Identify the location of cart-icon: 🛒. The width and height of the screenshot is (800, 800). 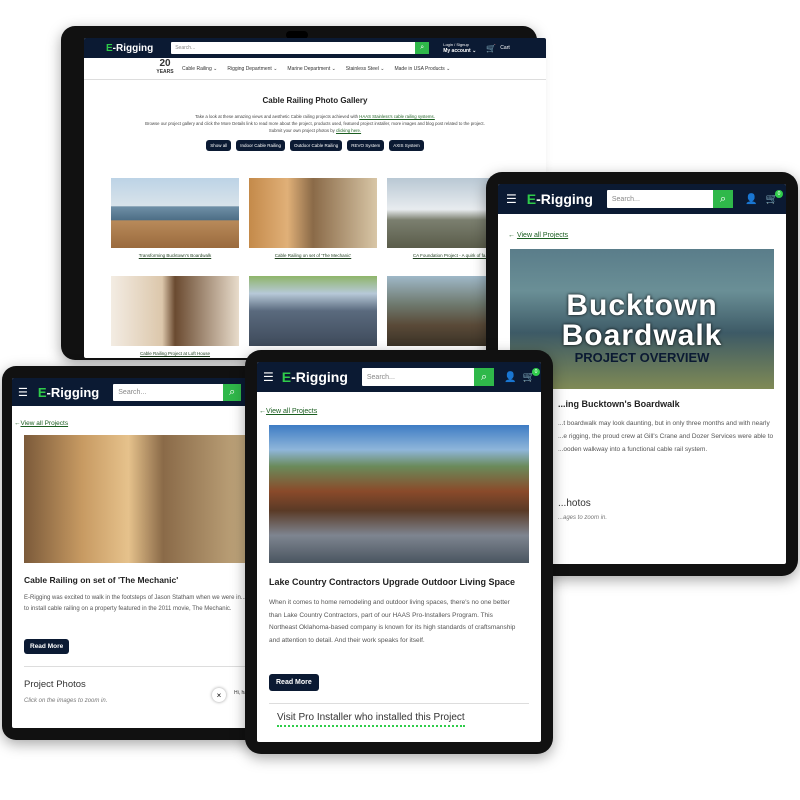
(491, 48).